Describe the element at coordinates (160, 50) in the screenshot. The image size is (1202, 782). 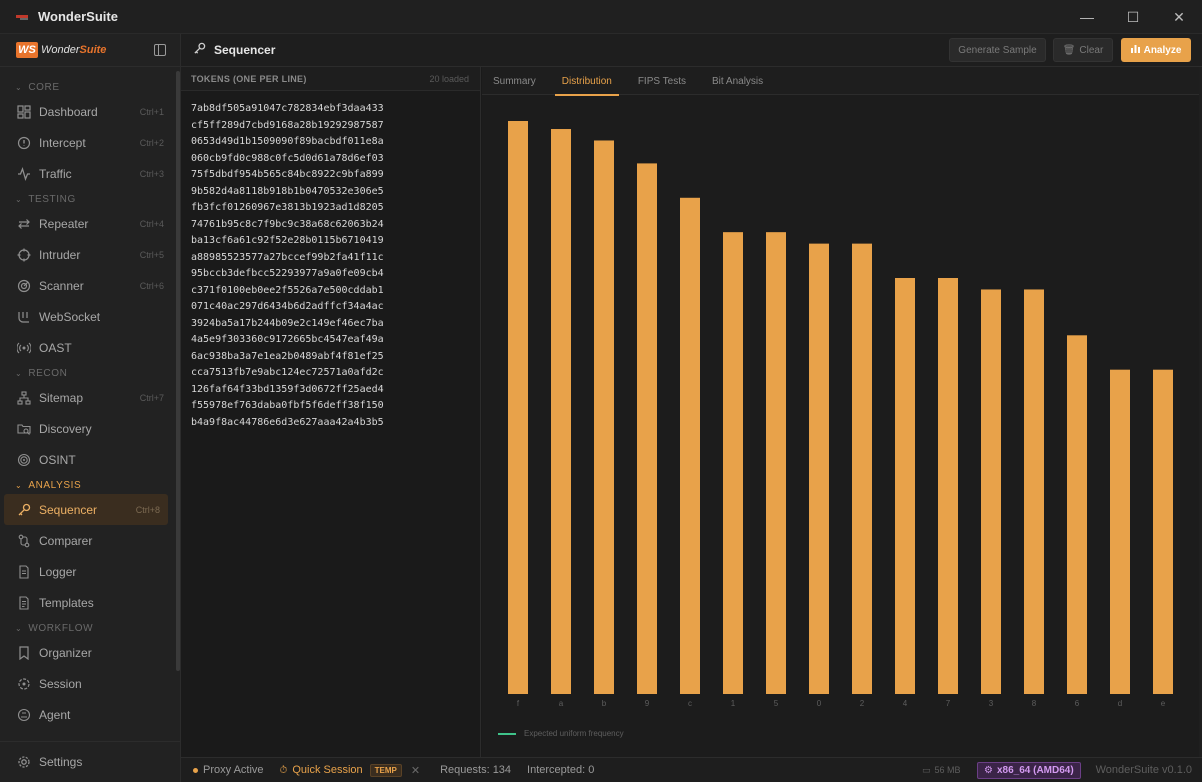
I see `sidebar-collapse-icon` at that location.